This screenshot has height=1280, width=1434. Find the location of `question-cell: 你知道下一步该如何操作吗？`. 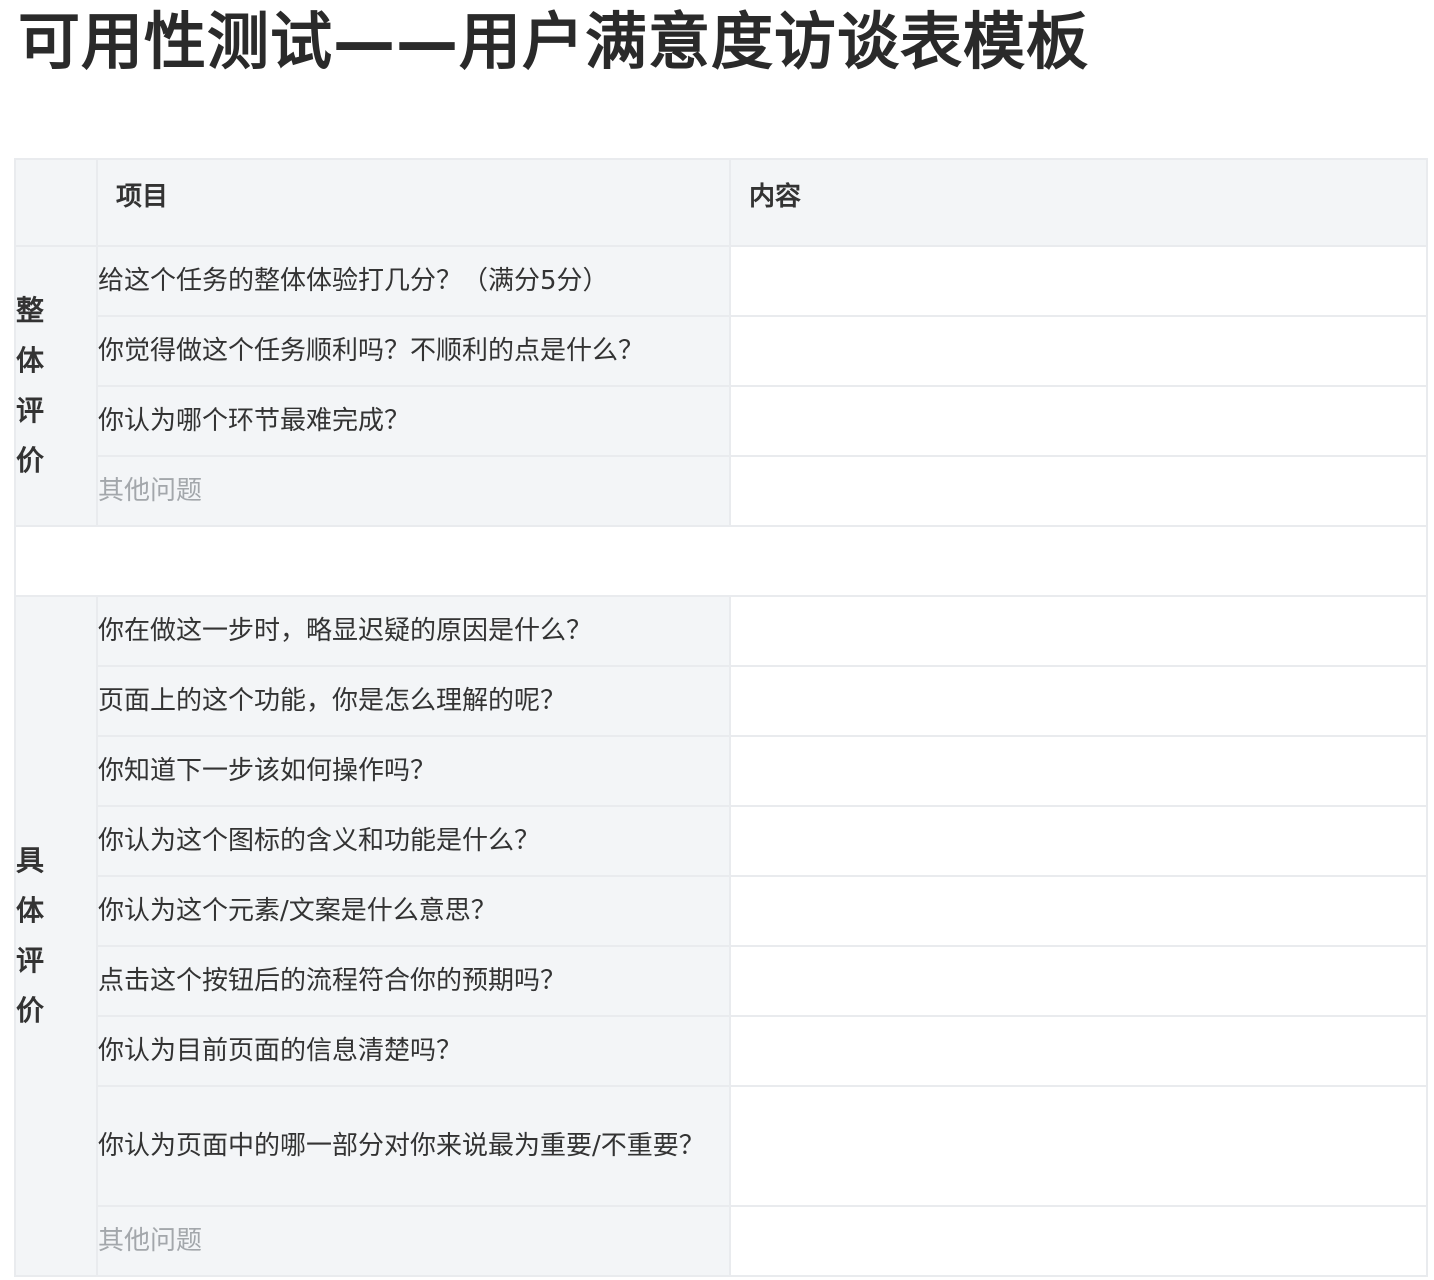

question-cell: 你知道下一步该如何操作吗？ is located at coordinates (413, 771).